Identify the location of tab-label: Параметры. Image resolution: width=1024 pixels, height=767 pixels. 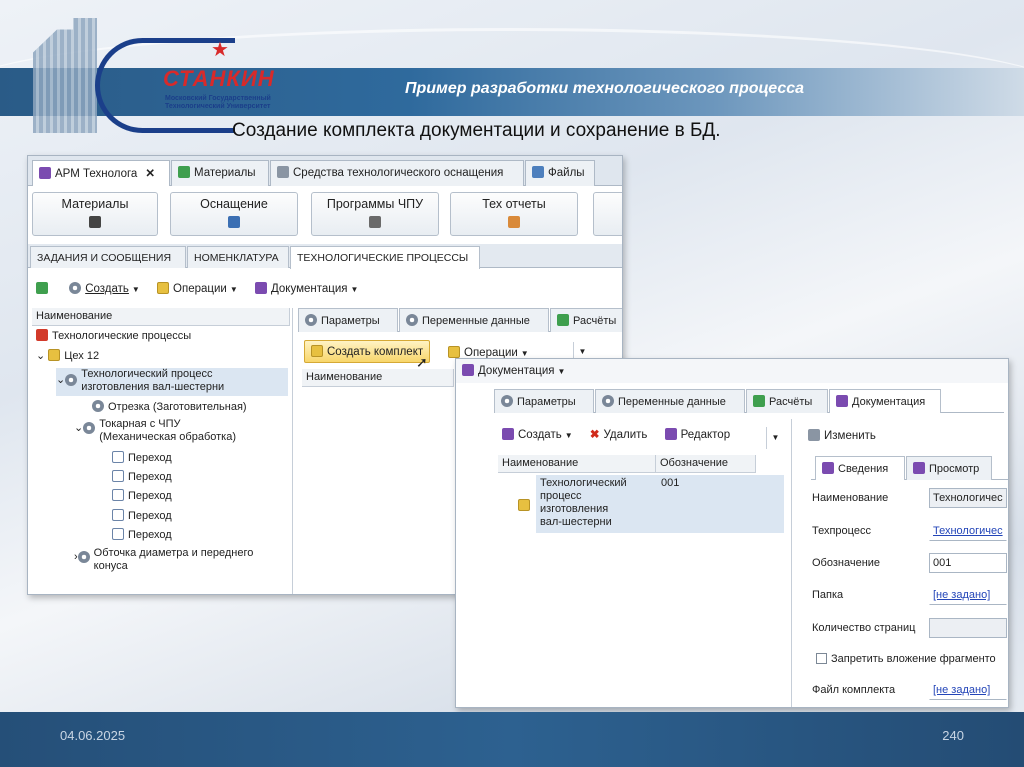
(350, 321).